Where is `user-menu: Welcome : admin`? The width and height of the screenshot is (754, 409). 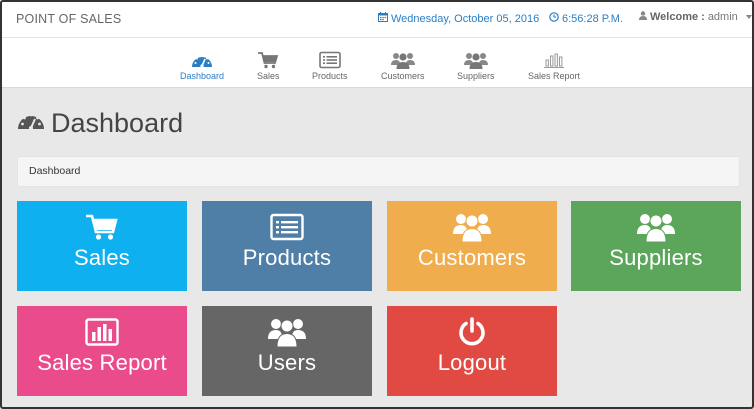
user-menu: Welcome : admin is located at coordinates (695, 17).